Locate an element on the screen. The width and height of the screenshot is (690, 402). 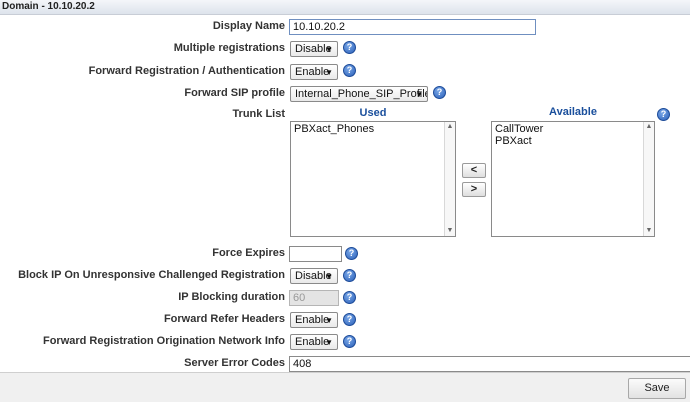
available-column-title: Available is located at coordinates (573, 112).